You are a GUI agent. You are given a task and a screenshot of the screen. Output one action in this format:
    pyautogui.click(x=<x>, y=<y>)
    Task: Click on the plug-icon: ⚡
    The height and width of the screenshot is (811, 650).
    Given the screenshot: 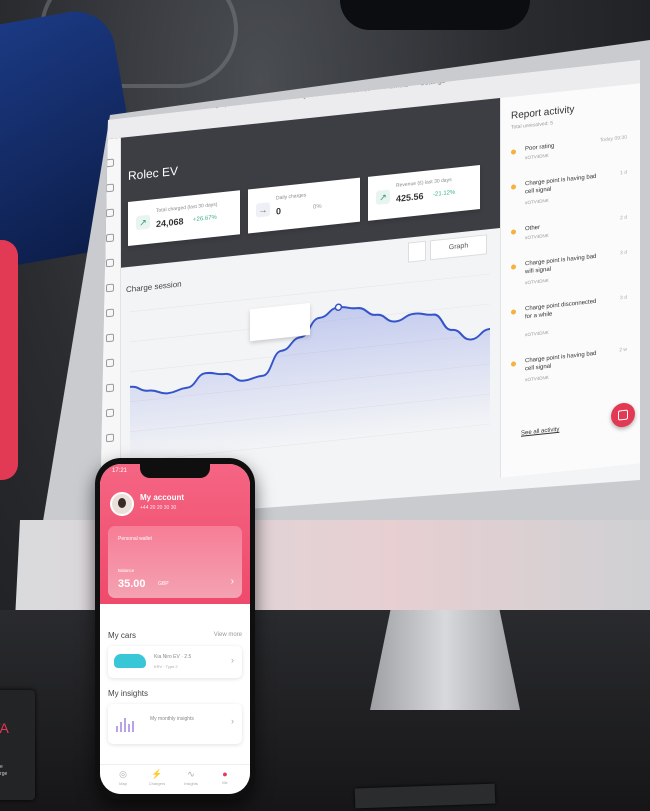 What is the action you would take?
    pyautogui.click(x=157, y=774)
    